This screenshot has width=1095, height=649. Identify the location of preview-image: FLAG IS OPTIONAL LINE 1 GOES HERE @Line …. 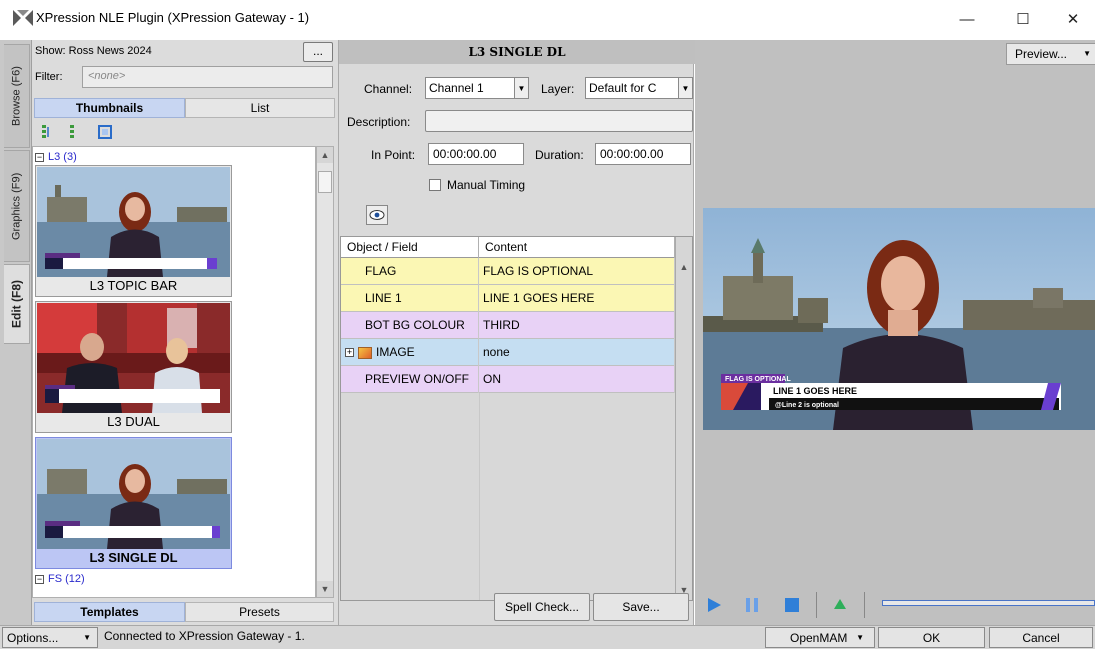
(899, 319).